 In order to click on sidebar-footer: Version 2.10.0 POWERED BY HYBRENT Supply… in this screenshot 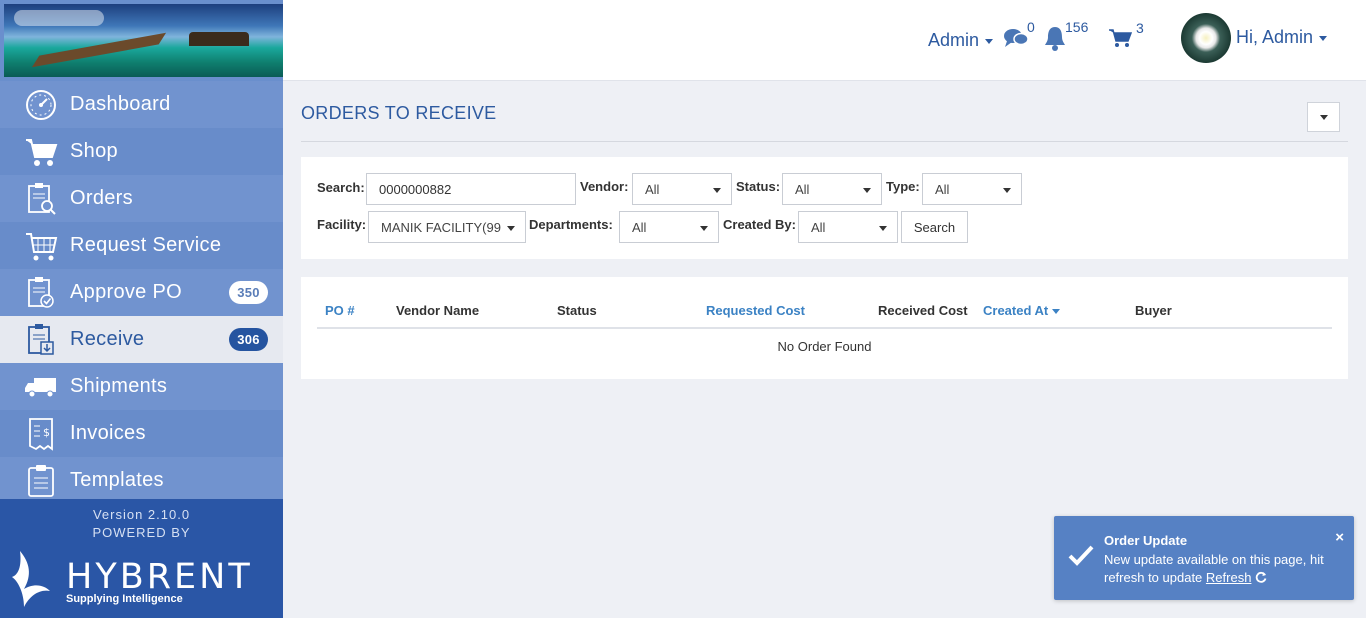, I will do `click(141, 558)`.